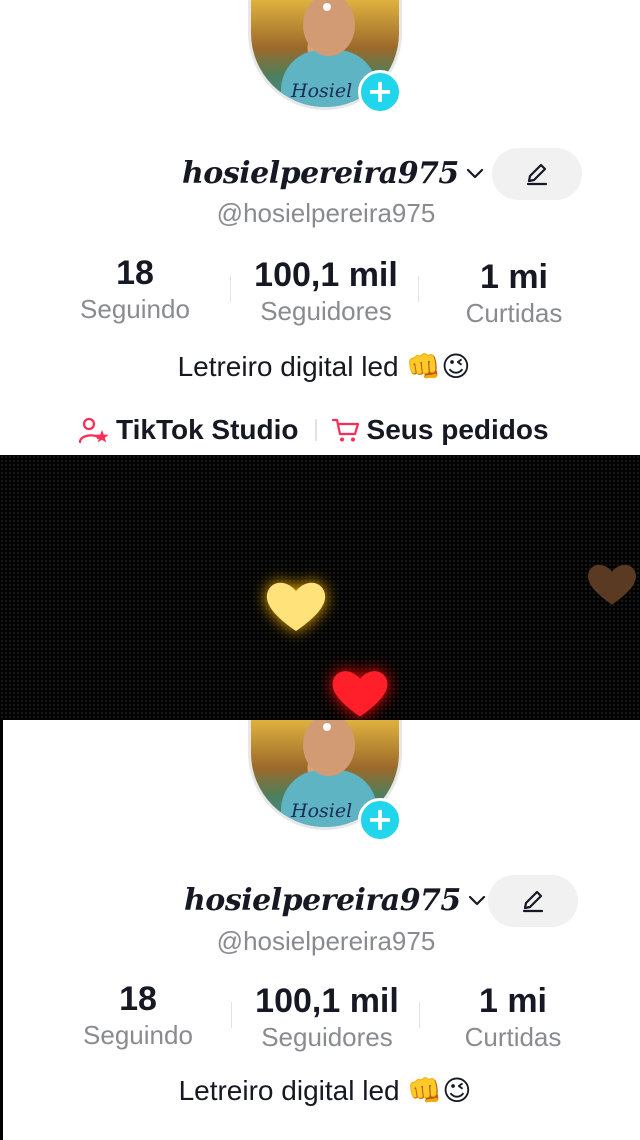 Image resolution: width=640 pixels, height=1140 pixels. I want to click on tiktok-studio-link: TikTok Studio, so click(188, 430).